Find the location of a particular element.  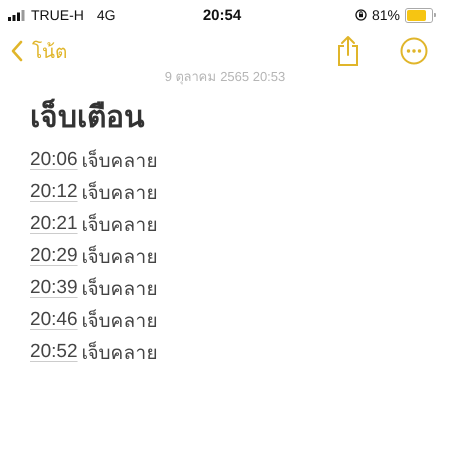

time-link: 20:21 is located at coordinates (54, 224).